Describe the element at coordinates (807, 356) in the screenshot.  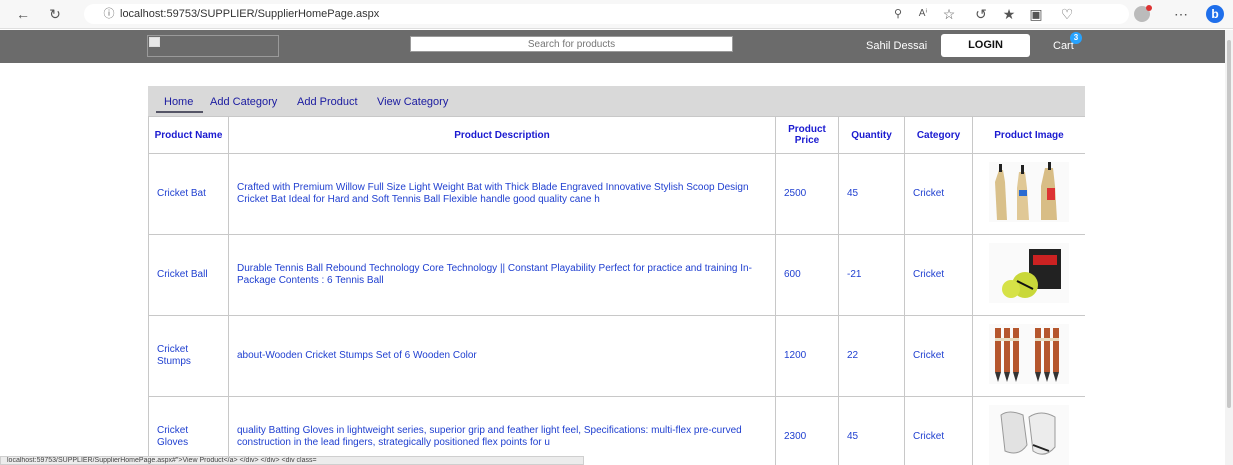
I see `product-price-cell: 1200` at that location.